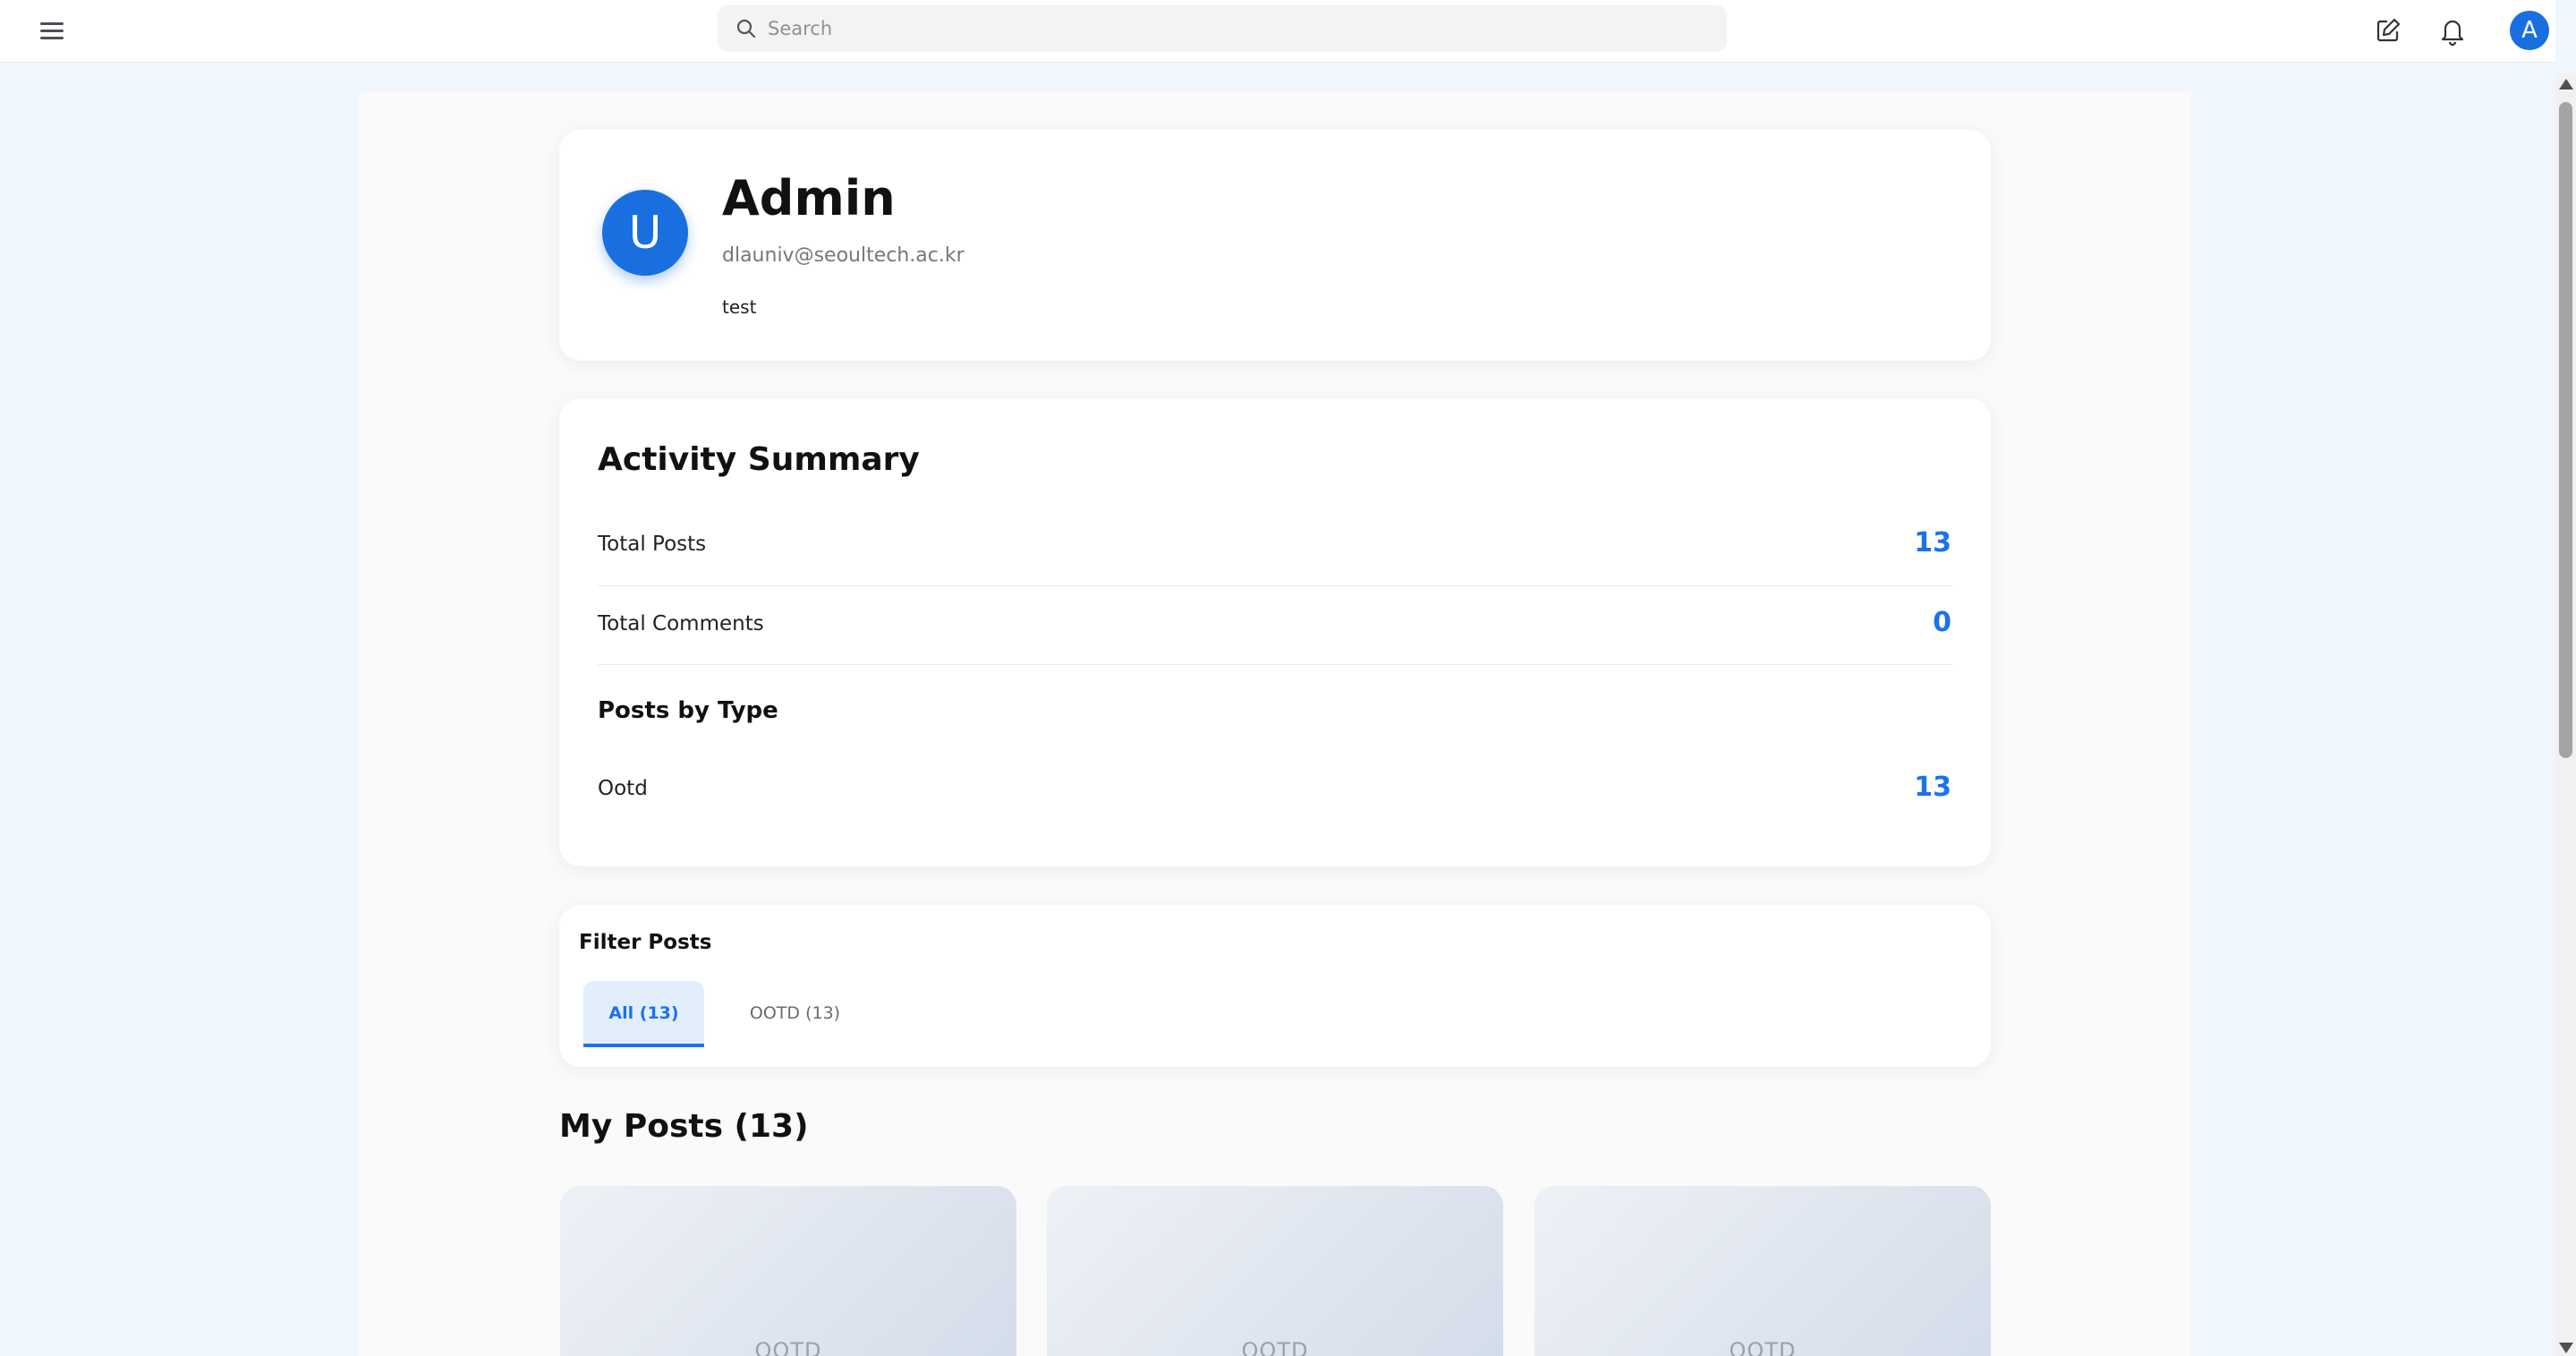 The height and width of the screenshot is (1356, 2576). I want to click on total-comments-label: Total Comments, so click(681, 624).